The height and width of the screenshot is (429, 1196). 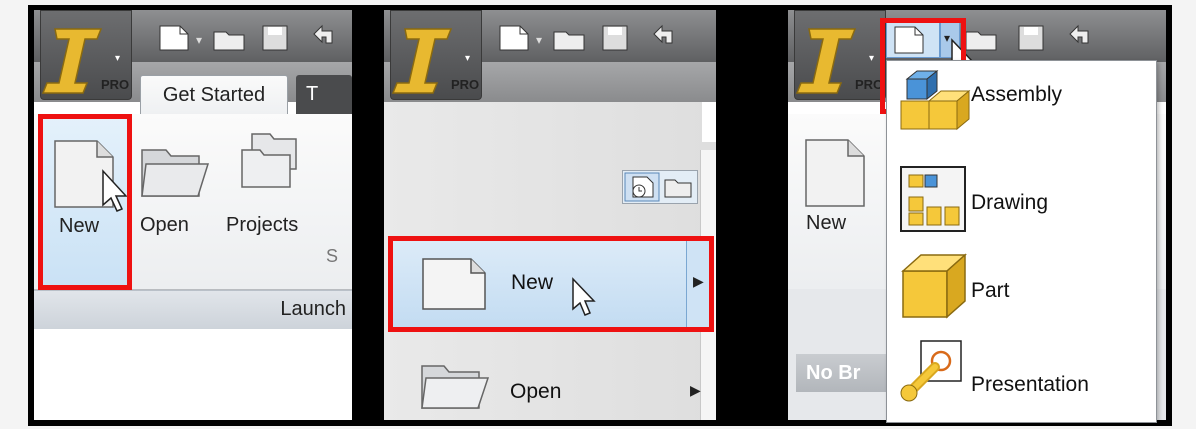 I want to click on dropdown-item-assembly-label: Assembly, so click(x=1017, y=94).